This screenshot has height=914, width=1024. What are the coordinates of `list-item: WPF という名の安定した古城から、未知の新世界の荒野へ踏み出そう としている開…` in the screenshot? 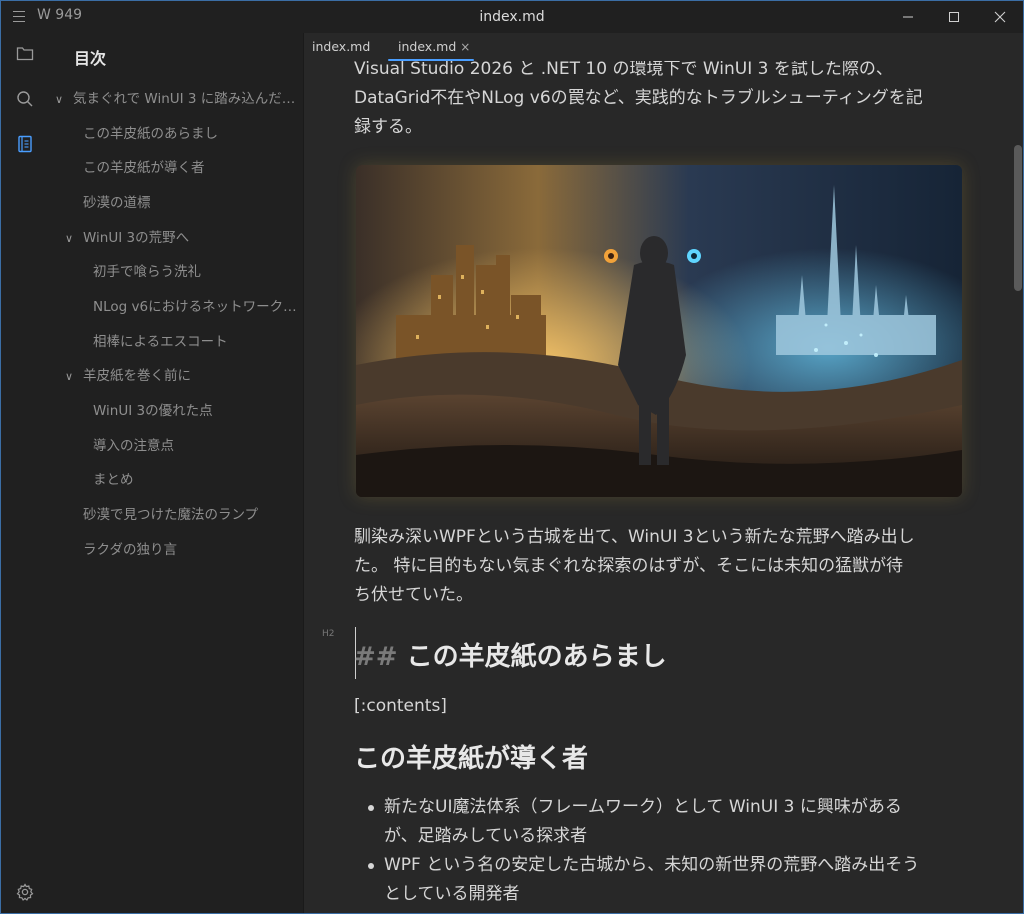 It's located at (659, 880).